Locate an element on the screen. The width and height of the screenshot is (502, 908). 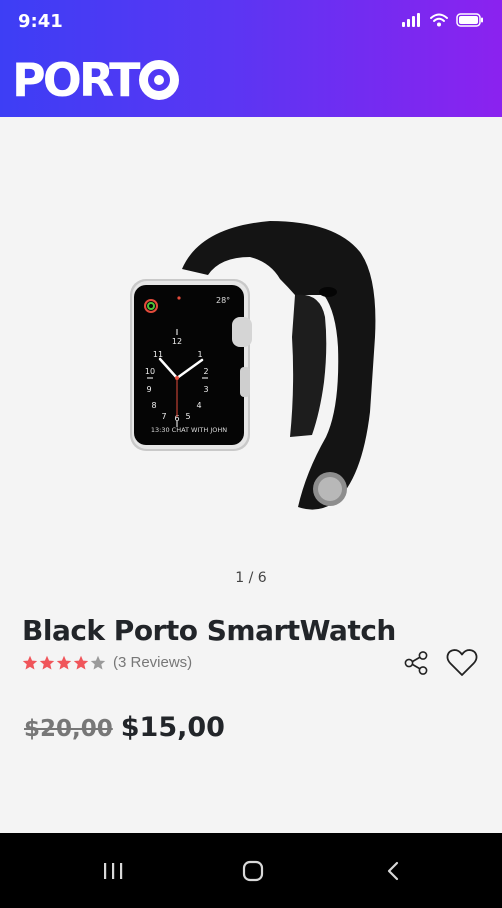
wifi-icon is located at coordinates (439, 20).